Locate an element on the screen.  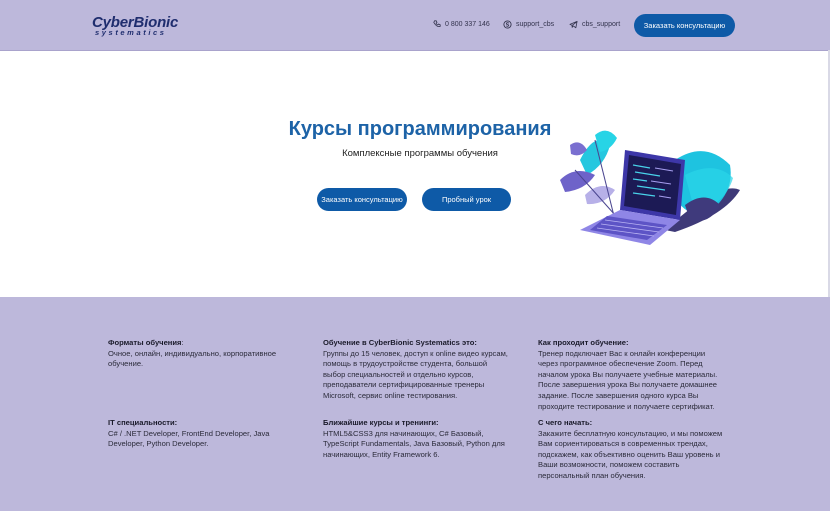
skype-handle: support_cbs is located at coordinates (535, 24).